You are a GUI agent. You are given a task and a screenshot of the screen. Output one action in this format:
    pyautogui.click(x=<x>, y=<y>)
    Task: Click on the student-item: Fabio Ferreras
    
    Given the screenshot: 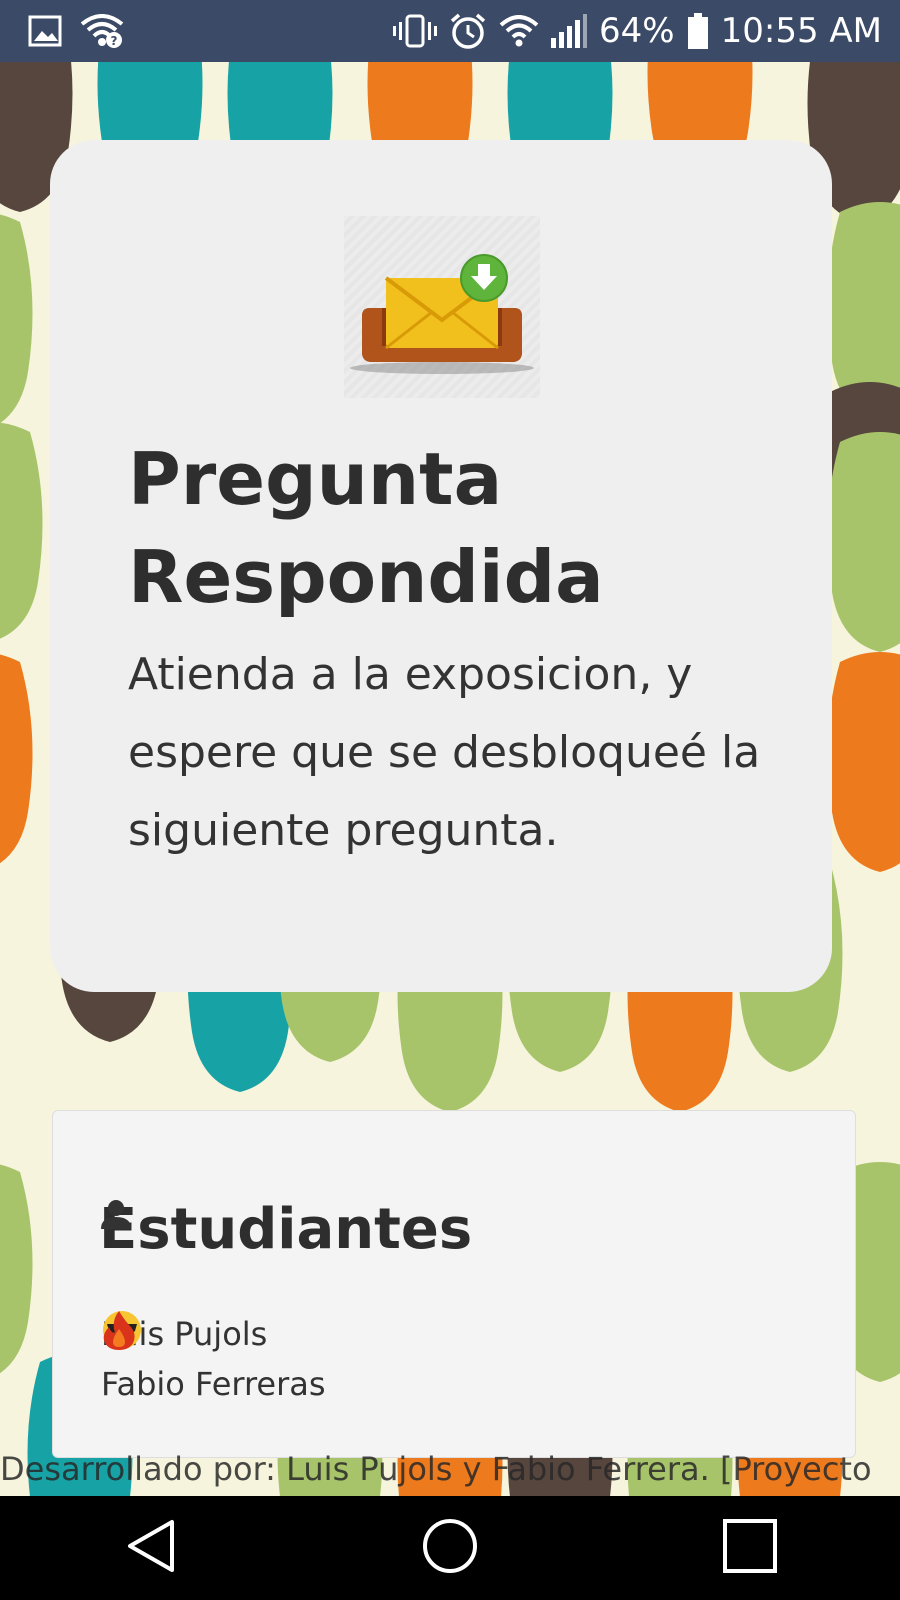 What is the action you would take?
    pyautogui.click(x=215, y=1360)
    